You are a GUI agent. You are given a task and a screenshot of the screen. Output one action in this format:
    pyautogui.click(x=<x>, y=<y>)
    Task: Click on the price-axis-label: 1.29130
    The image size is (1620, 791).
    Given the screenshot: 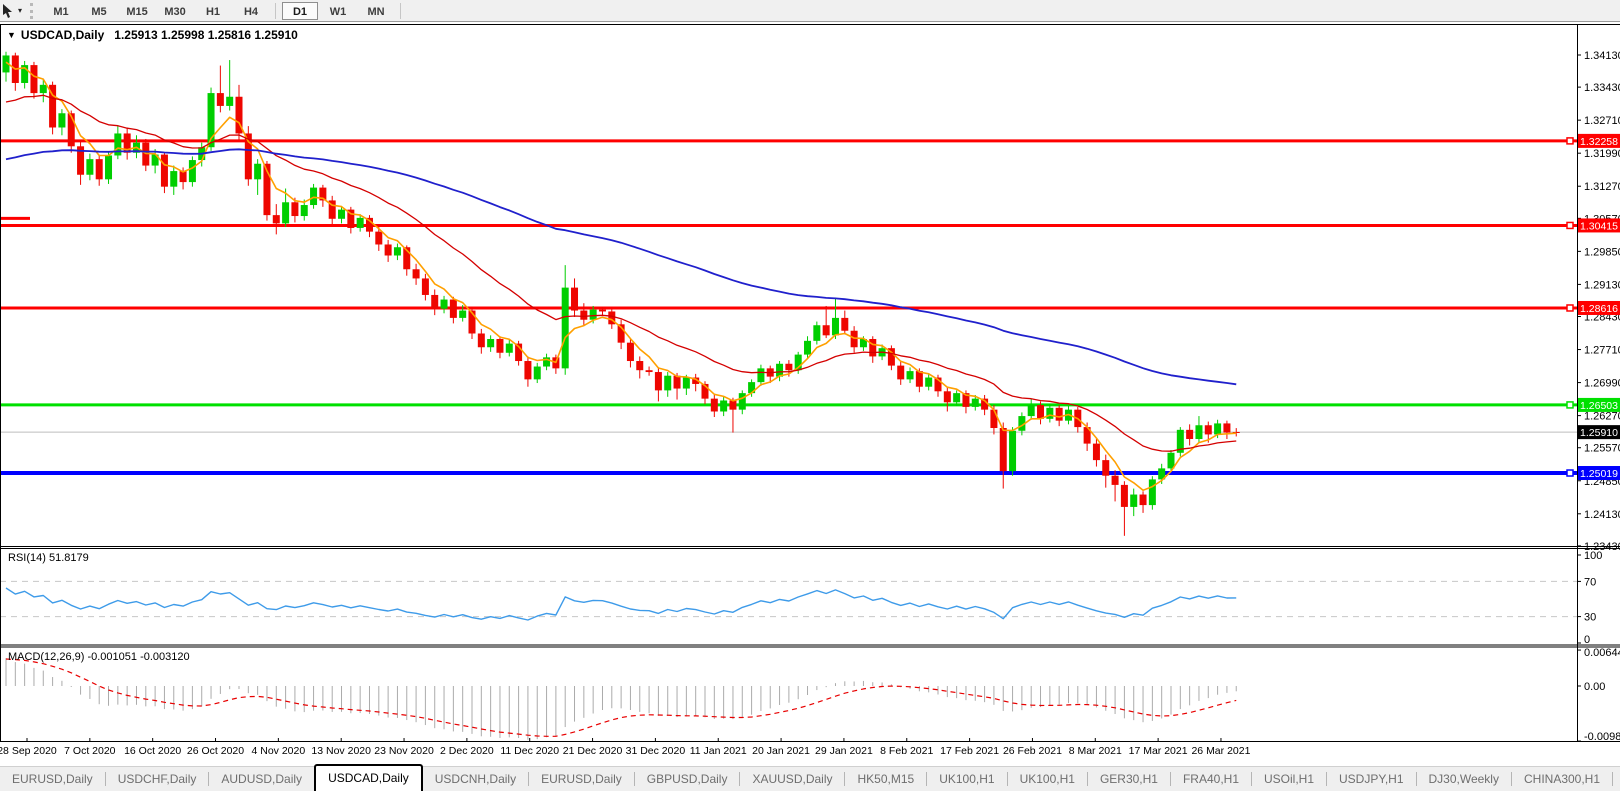 What is the action you would take?
    pyautogui.click(x=1602, y=285)
    